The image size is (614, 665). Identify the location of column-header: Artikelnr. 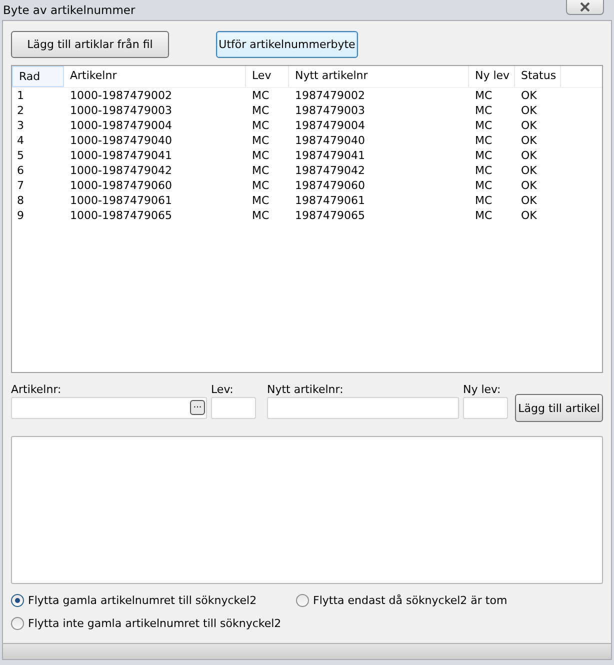
(155, 76).